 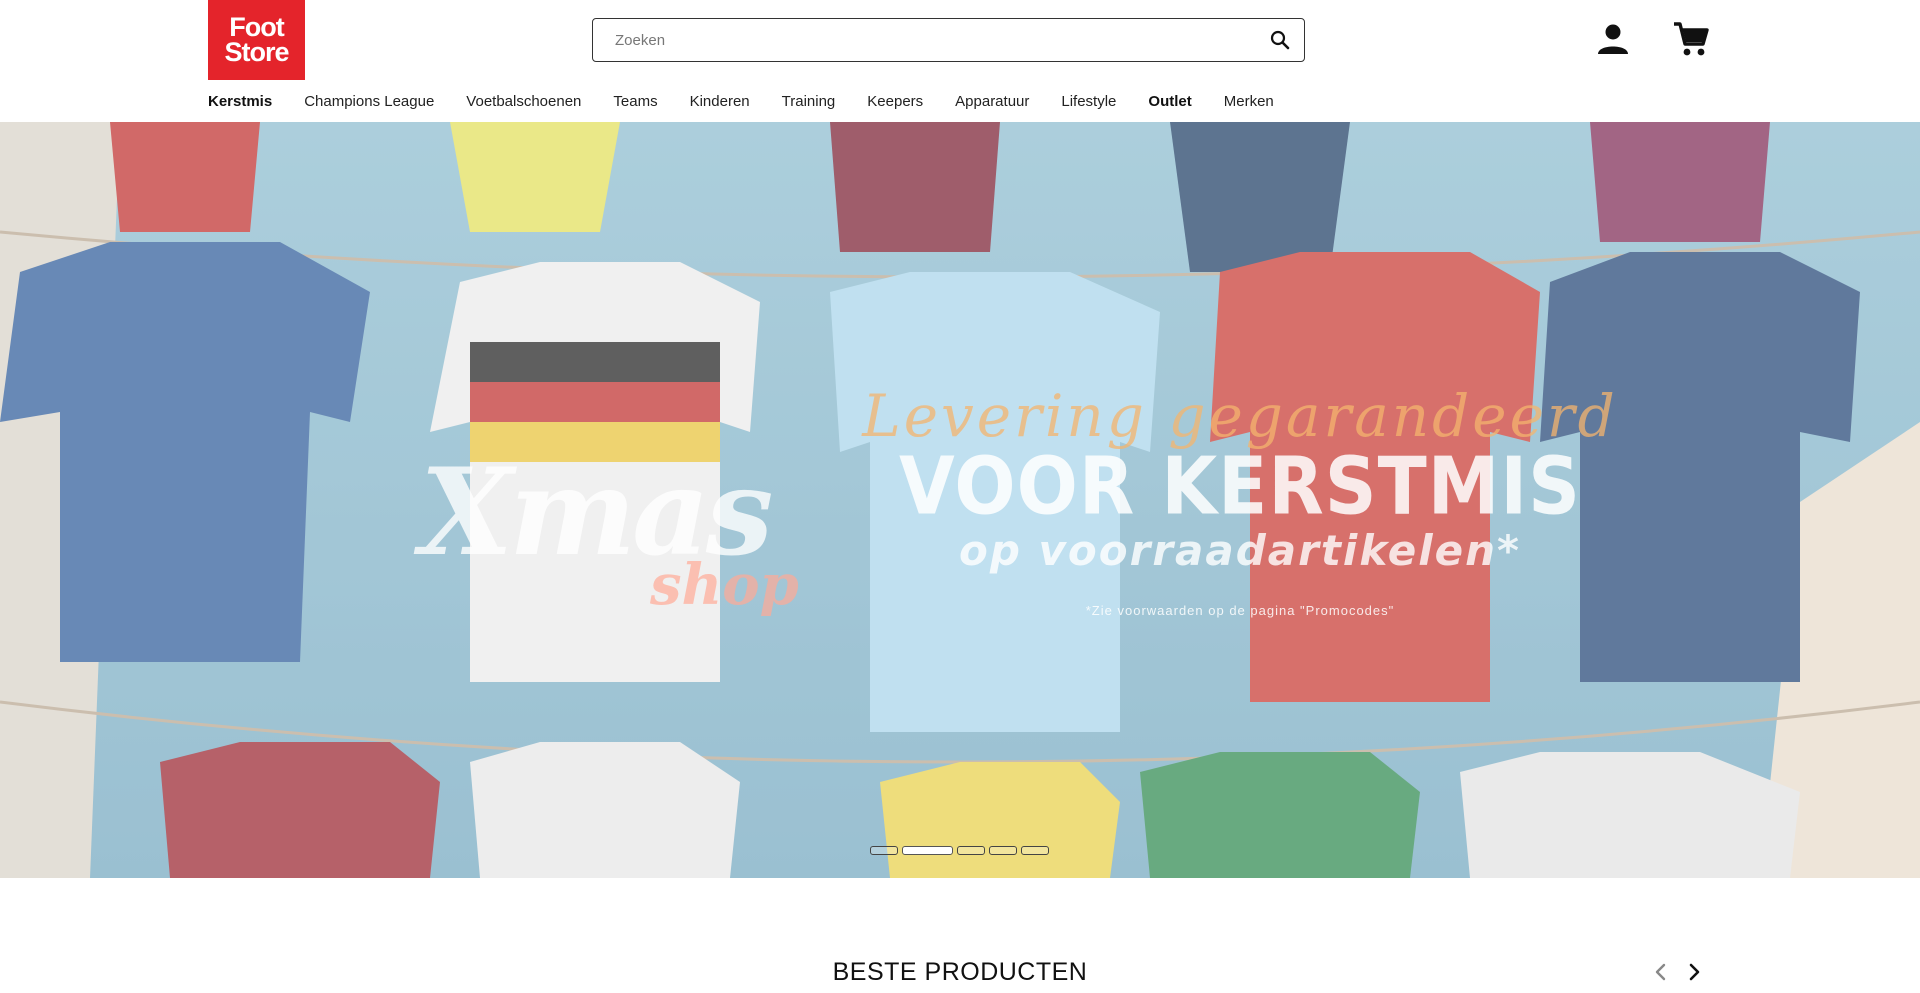 I want to click on footstore-logo: Foot Store, so click(x=256, y=40).